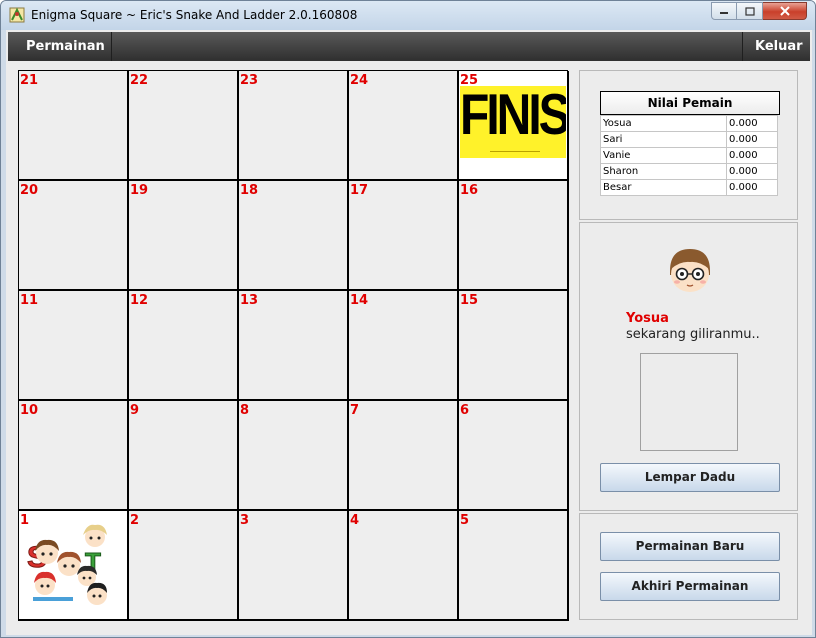 The width and height of the screenshot is (816, 638). I want to click on menu-permainan: Permainan, so click(62, 46).